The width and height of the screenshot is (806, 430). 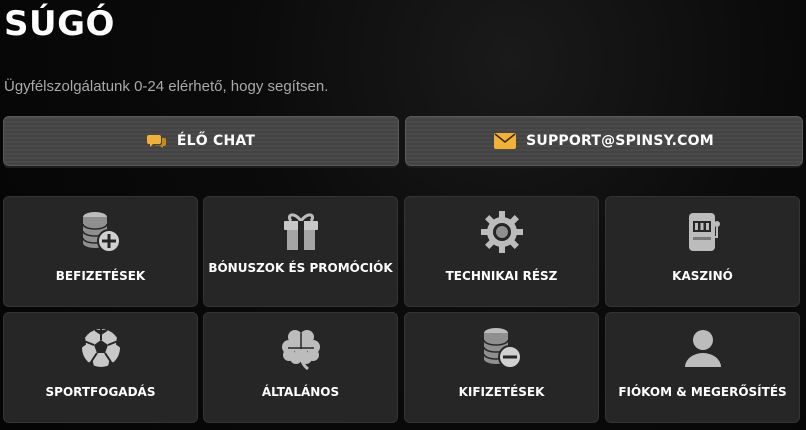 I want to click on category-withdrawals: KIFIZETÉSEK, so click(x=501, y=367).